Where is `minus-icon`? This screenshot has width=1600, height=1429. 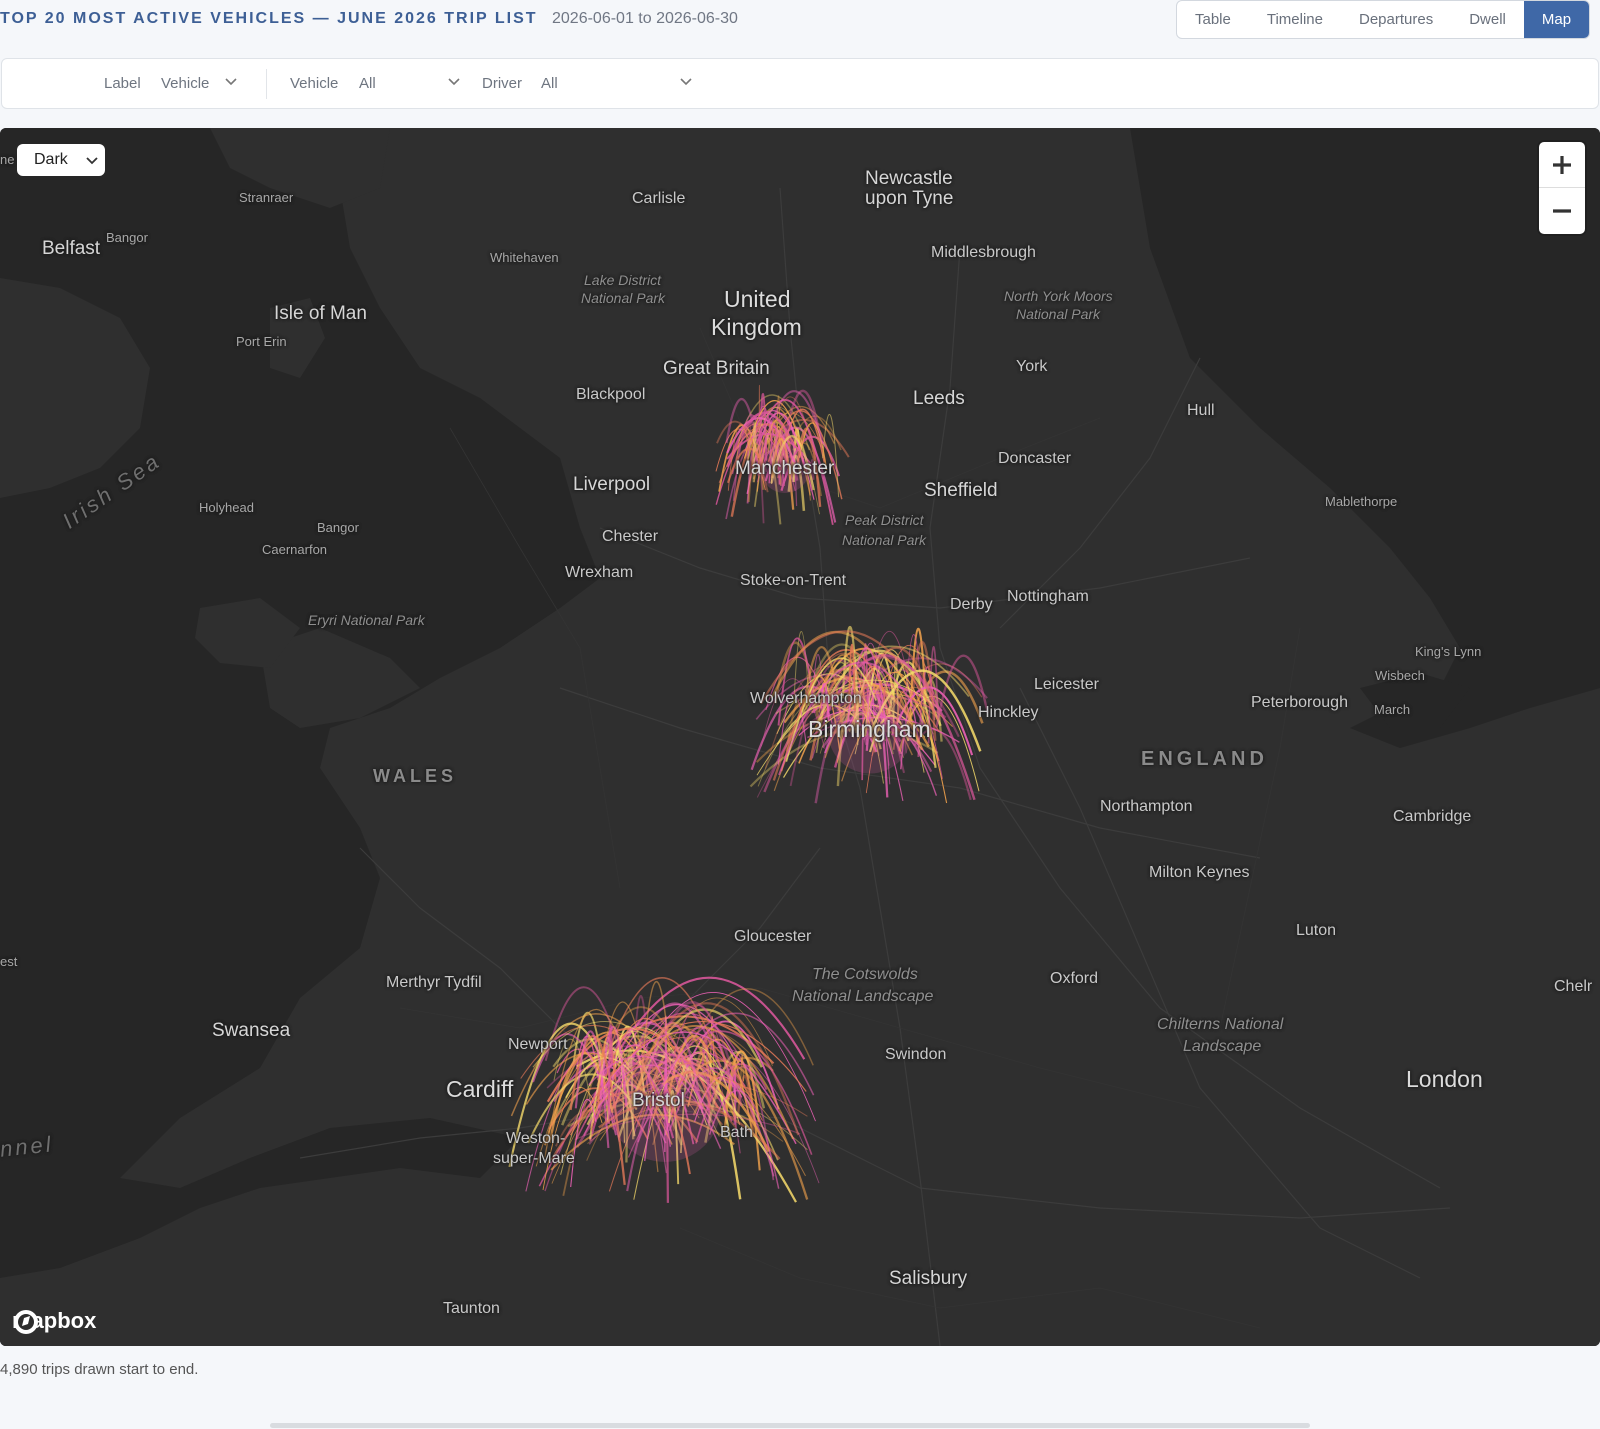 minus-icon is located at coordinates (1562, 211).